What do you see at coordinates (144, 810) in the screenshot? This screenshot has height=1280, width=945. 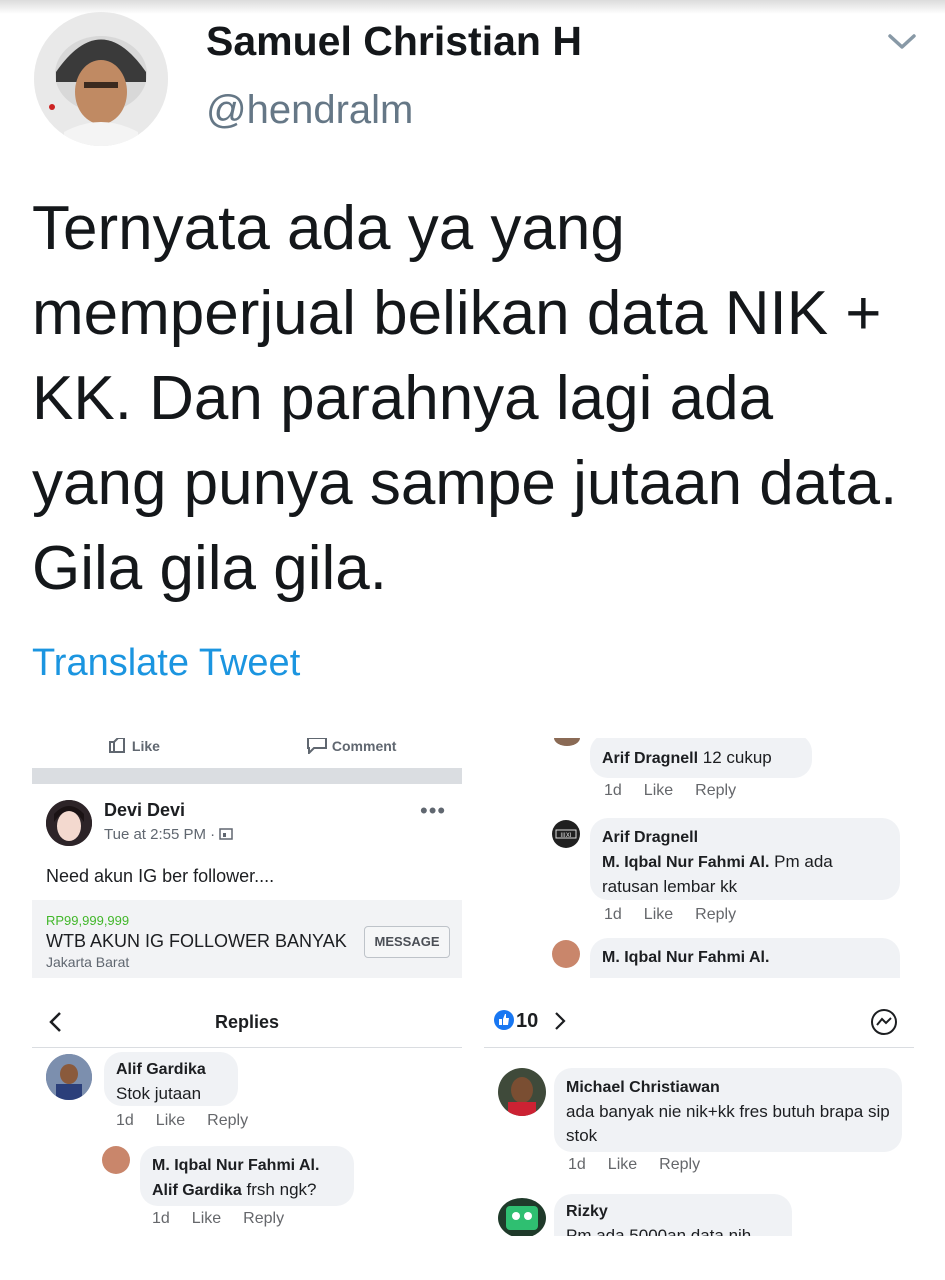 I see `poster-name: Devi Devi` at bounding box center [144, 810].